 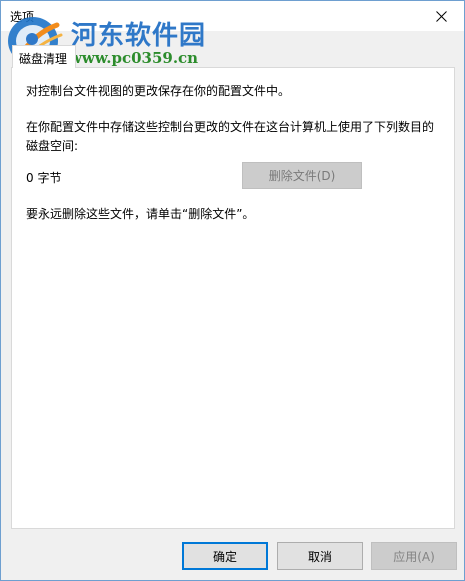 I want to click on window-title: 选项, so click(x=22, y=17).